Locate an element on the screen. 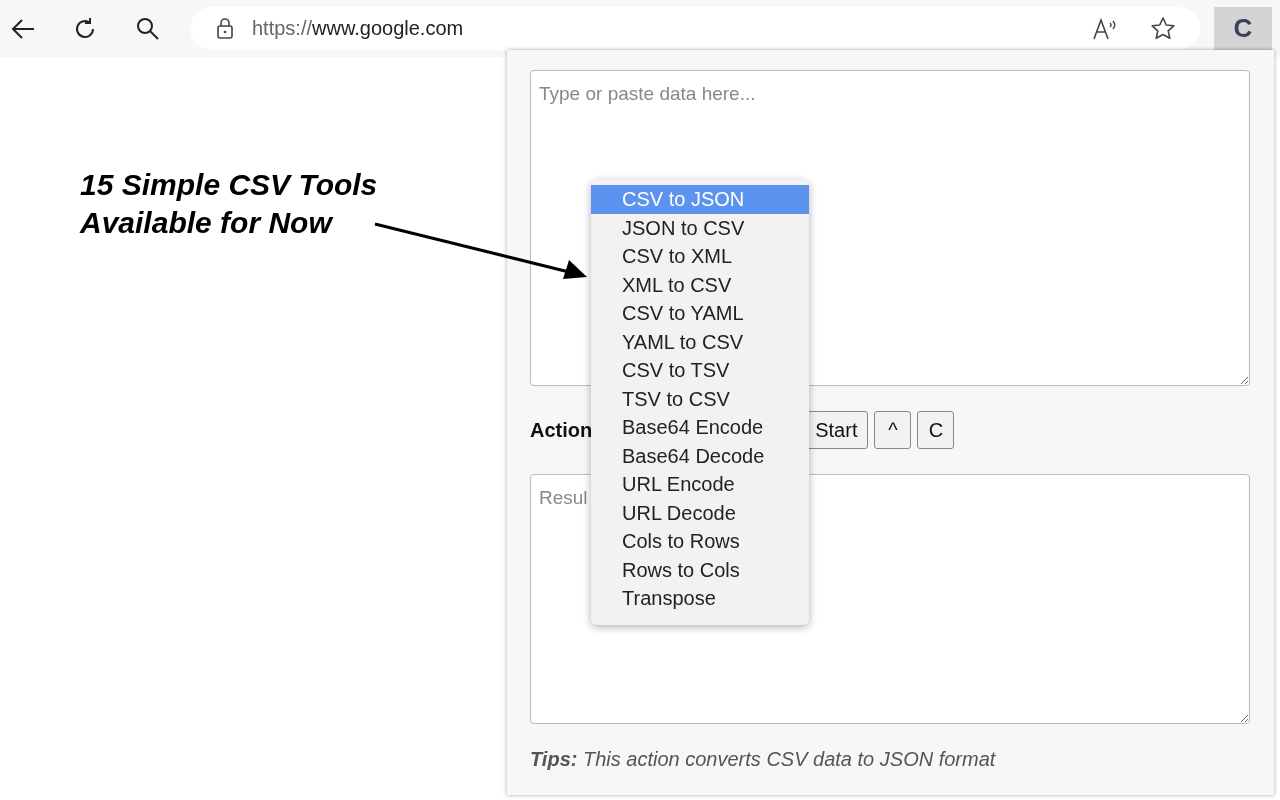 Image resolution: width=1280 pixels, height=800 pixels. search-icon is located at coordinates (148, 28).